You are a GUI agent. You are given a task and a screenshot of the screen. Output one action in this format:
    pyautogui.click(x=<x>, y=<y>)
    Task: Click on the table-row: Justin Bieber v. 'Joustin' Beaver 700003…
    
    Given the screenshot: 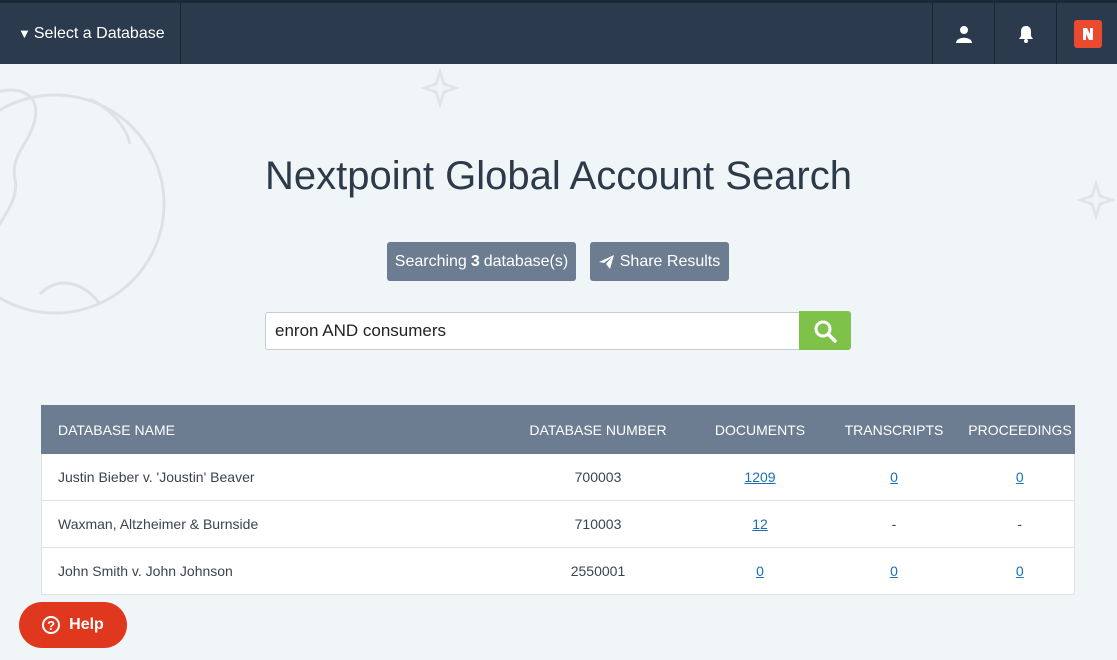 What is the action you would take?
    pyautogui.click(x=558, y=477)
    